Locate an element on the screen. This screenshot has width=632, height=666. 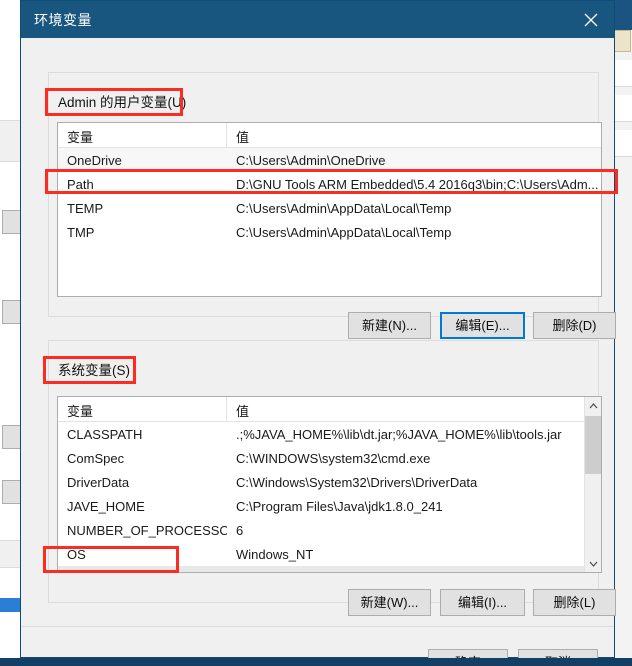
variable-name: OS is located at coordinates (76, 554).